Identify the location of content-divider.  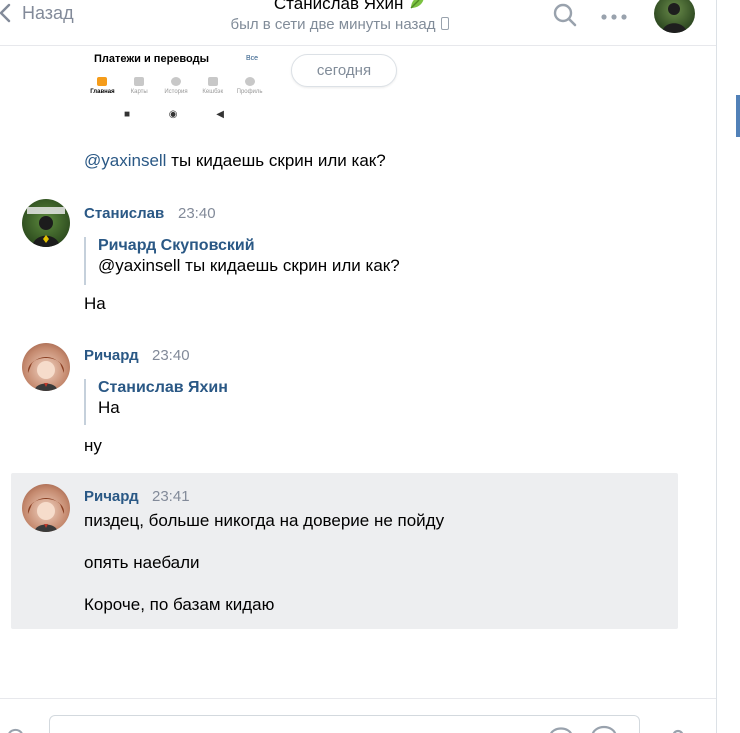
(716, 366).